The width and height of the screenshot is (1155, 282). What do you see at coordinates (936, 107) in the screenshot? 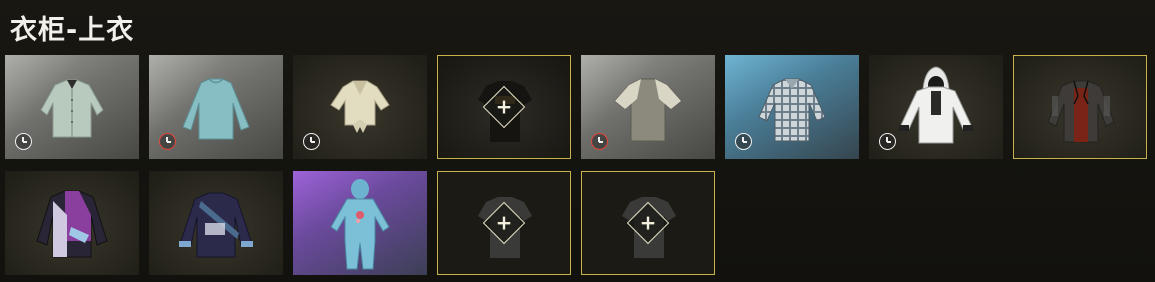
I see `item-slot-white-hoodie` at bounding box center [936, 107].